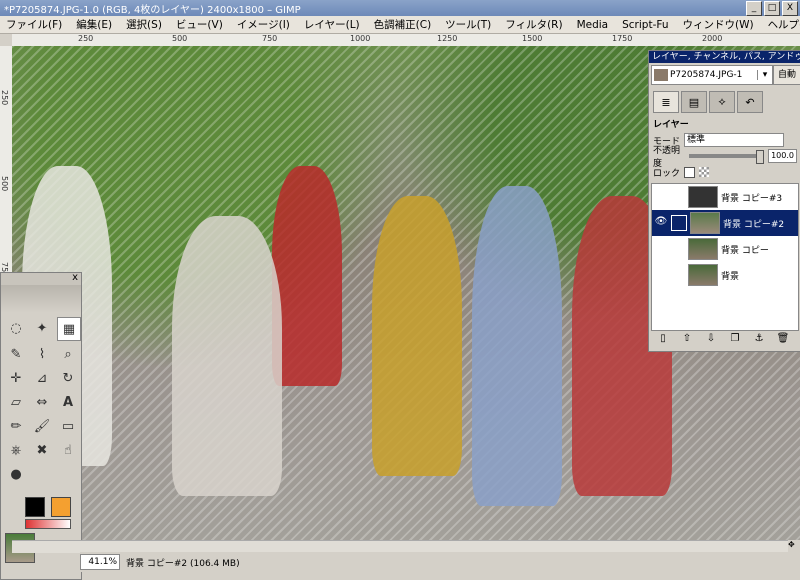 The width and height of the screenshot is (800, 580). Describe the element at coordinates (759, 340) in the screenshot. I see `anchor-layer-icon: ⚓` at that location.